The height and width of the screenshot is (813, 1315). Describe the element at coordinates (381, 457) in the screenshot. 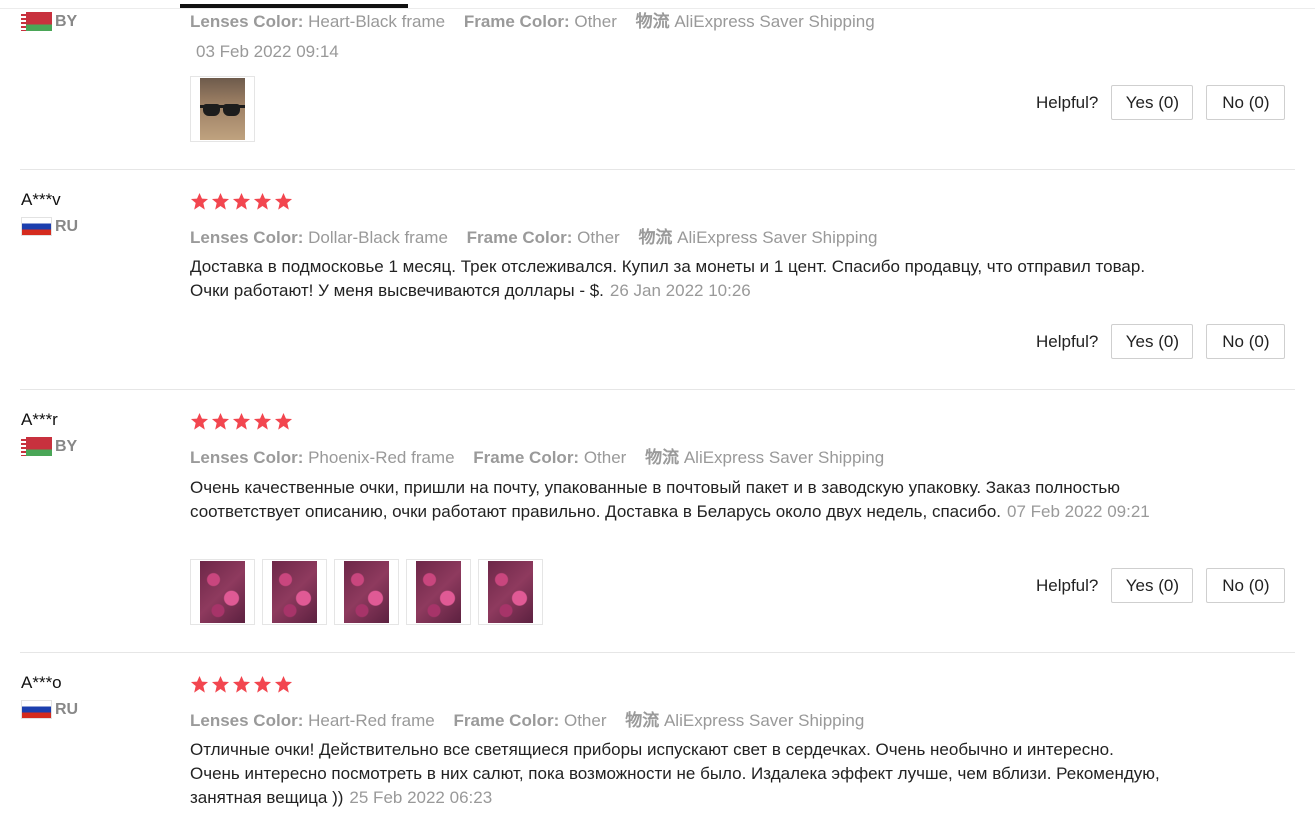

I see `lenses-color-value: Phoenix-Red frame` at that location.